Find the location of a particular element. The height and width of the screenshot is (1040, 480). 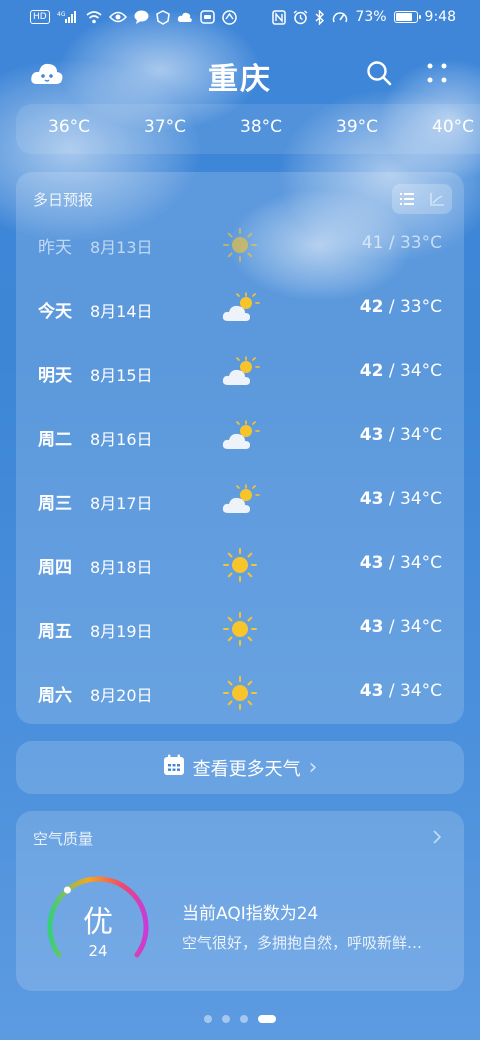

city-title: 重庆 is located at coordinates (240, 76).